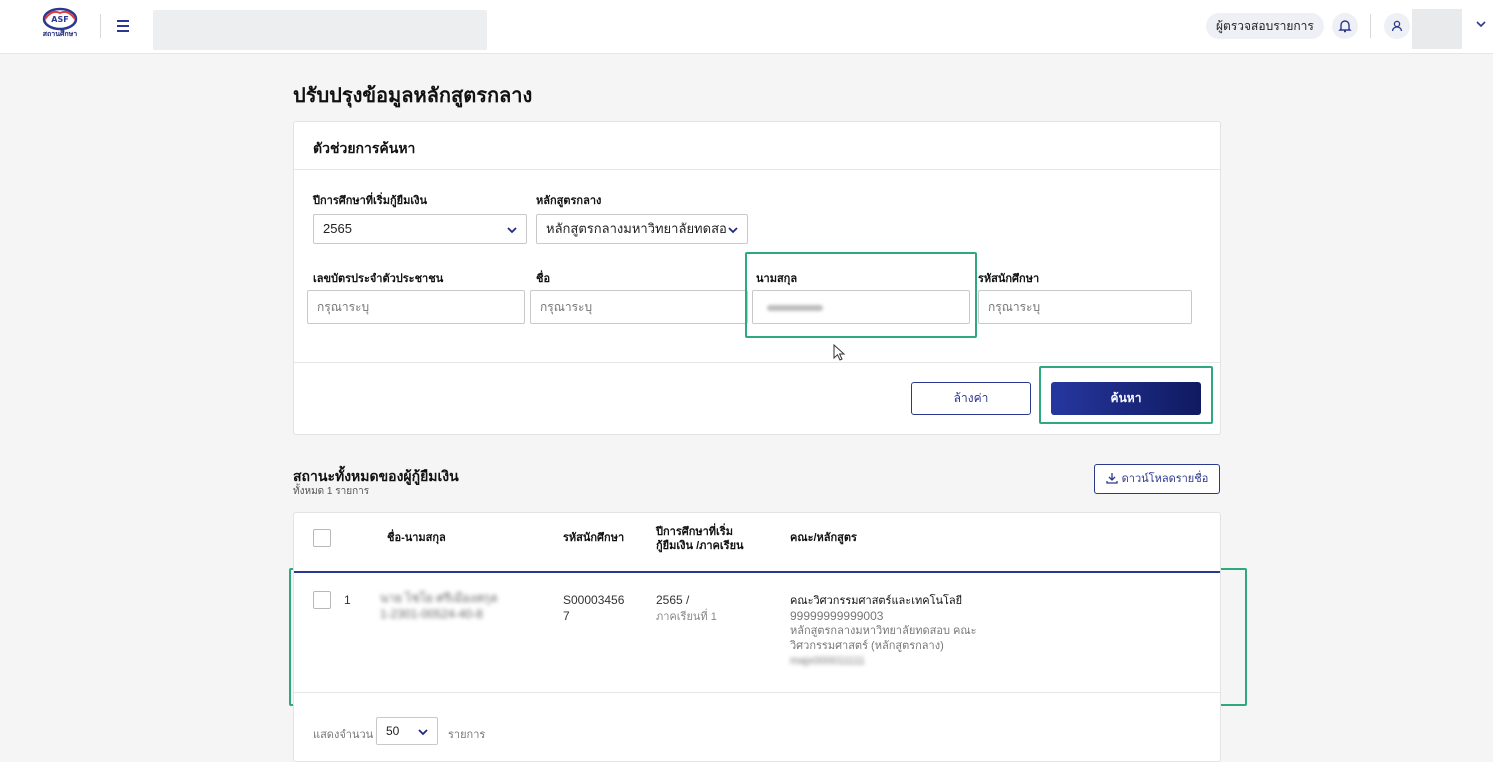 The height and width of the screenshot is (762, 1493). What do you see at coordinates (364, 148) in the screenshot?
I see `search-panel-title: ตัวช่วยการค้นหา` at bounding box center [364, 148].